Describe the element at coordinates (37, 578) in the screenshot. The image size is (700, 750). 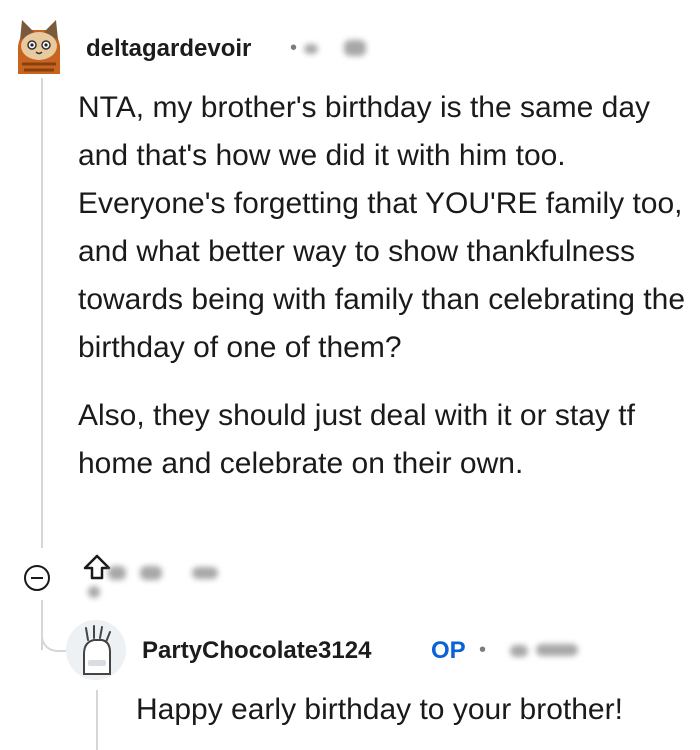
I see `collapse-icon` at that location.